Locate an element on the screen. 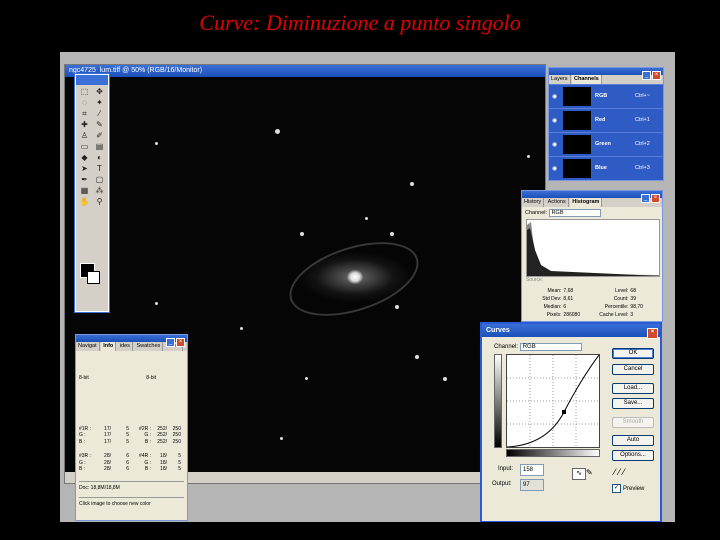  curves-channel-select: RGB is located at coordinates (550, 347).